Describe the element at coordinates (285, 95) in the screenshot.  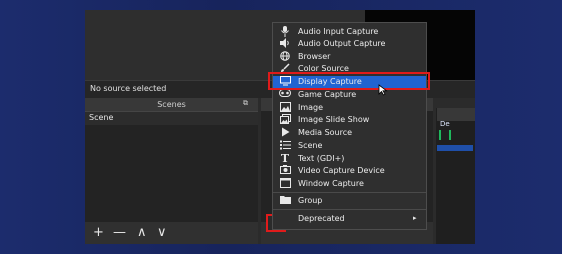
I see `gamepad-icon` at that location.